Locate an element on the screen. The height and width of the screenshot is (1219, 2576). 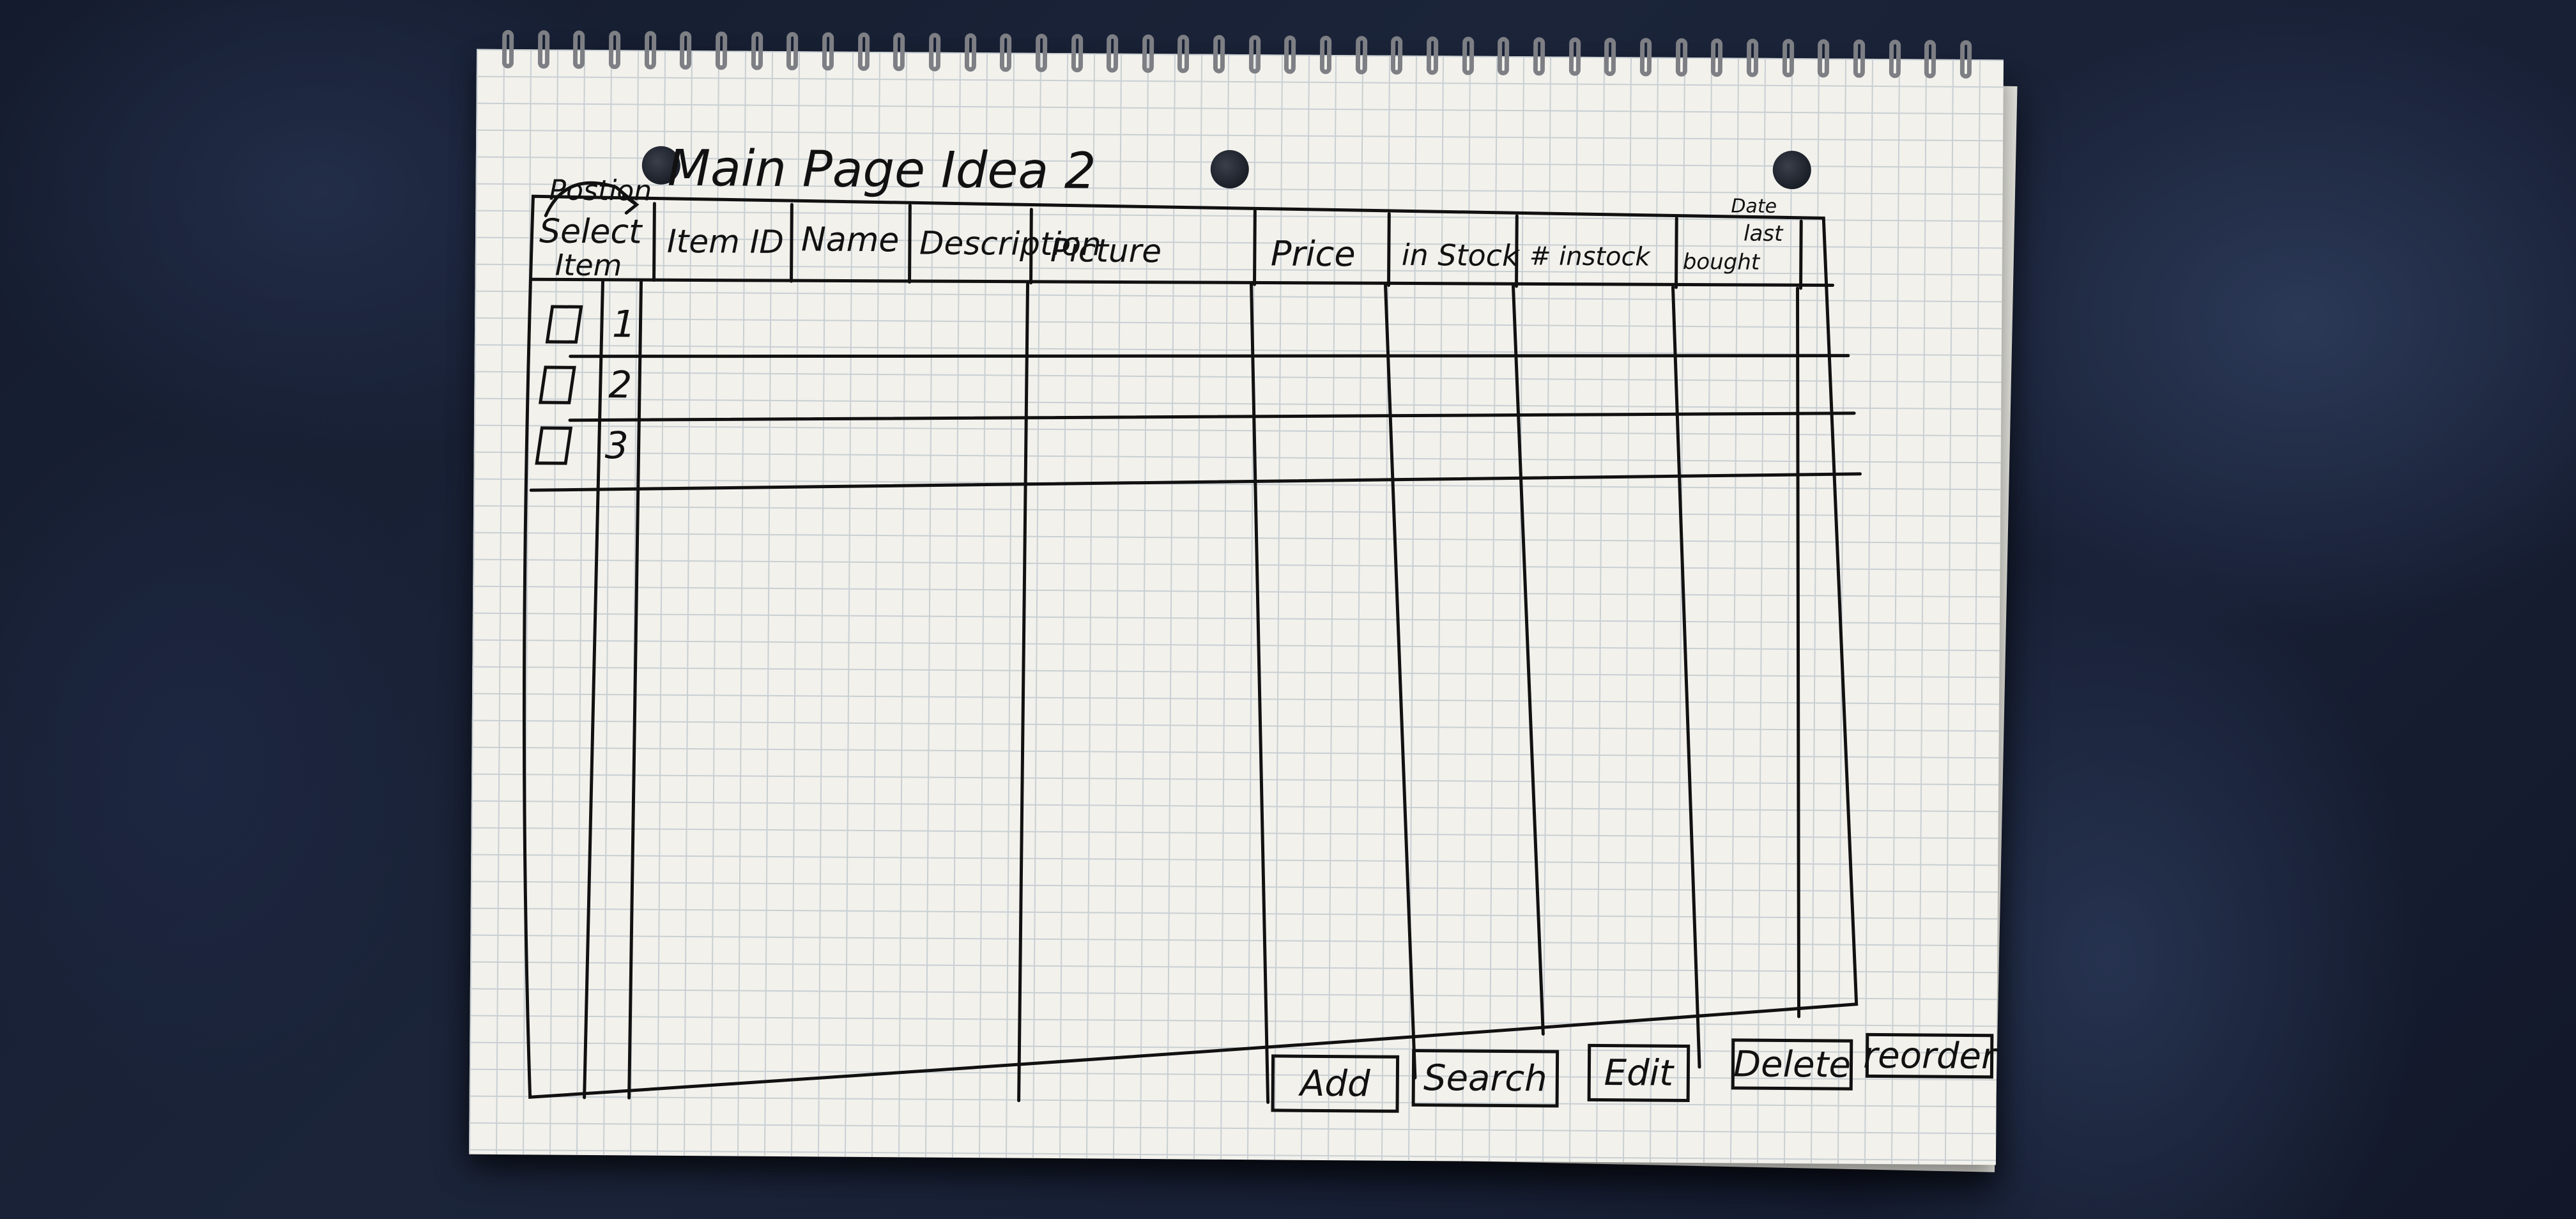
edit-button: Edit is located at coordinates (1638, 1072).